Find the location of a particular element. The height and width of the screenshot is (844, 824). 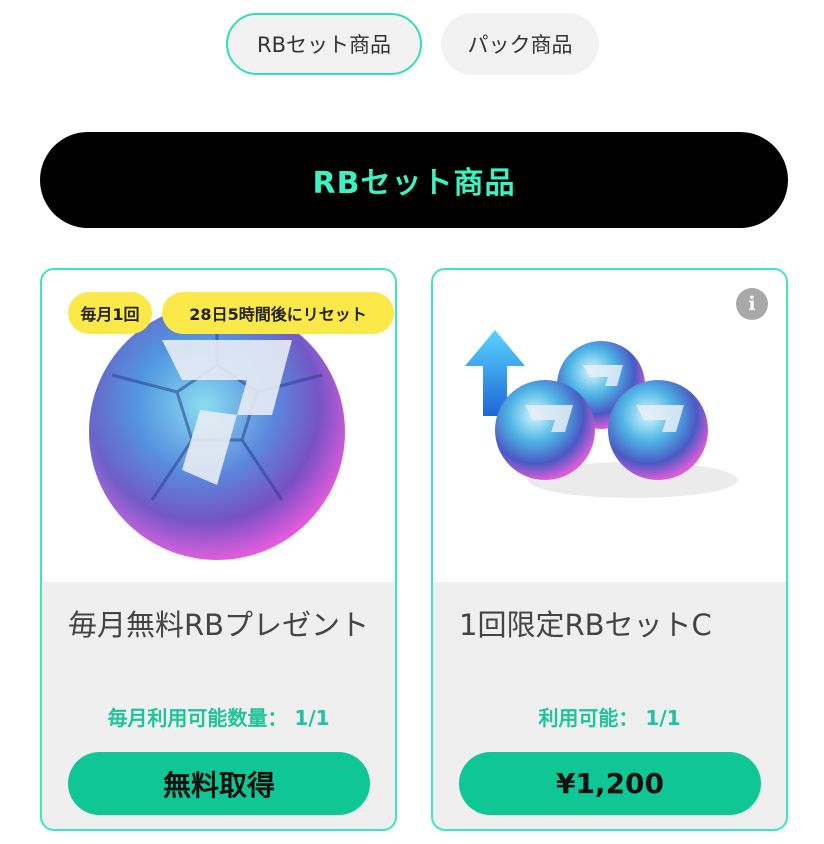

availability-text: 利用可能： 1/1 is located at coordinates (609, 718).